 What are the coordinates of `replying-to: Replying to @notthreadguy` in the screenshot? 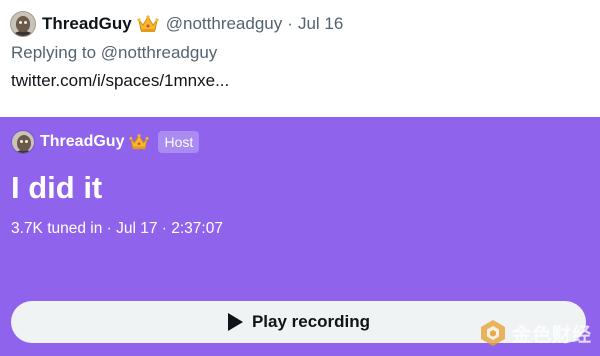 It's located at (114, 53).